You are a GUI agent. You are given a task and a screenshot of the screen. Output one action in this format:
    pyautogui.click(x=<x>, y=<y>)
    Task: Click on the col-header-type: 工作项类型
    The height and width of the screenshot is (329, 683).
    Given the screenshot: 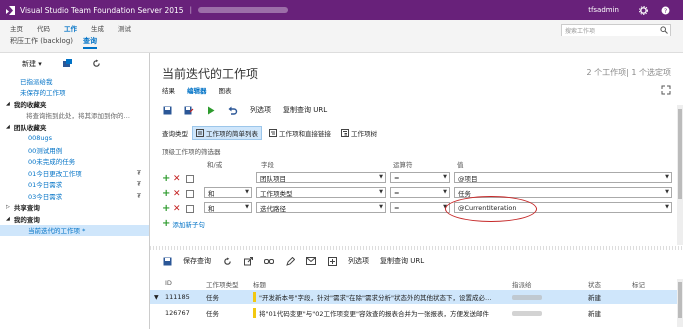 What is the action you would take?
    pyautogui.click(x=222, y=284)
    